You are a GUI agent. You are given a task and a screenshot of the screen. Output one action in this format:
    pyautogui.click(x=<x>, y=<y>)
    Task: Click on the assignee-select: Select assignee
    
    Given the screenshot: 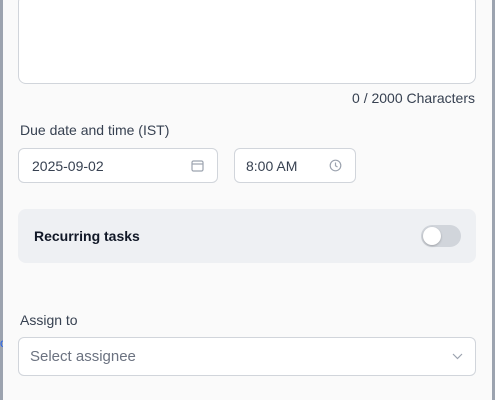 What is the action you would take?
    pyautogui.click(x=247, y=356)
    